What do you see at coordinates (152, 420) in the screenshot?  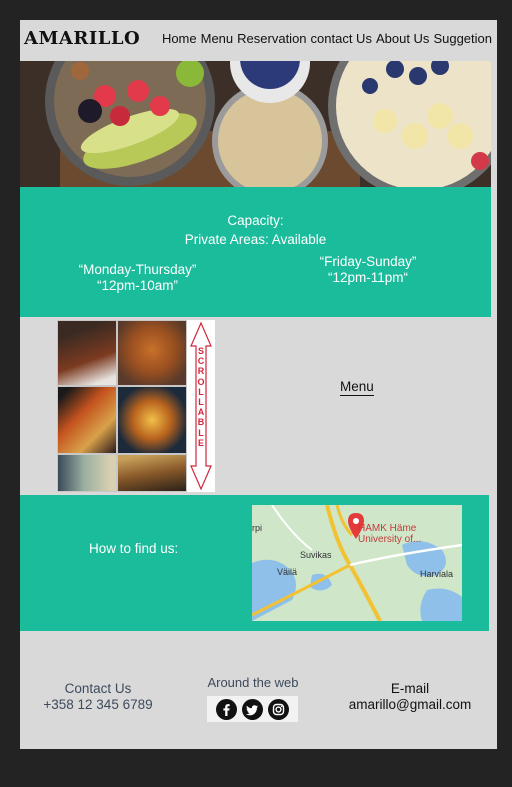 I see `collage-image-bowls` at bounding box center [152, 420].